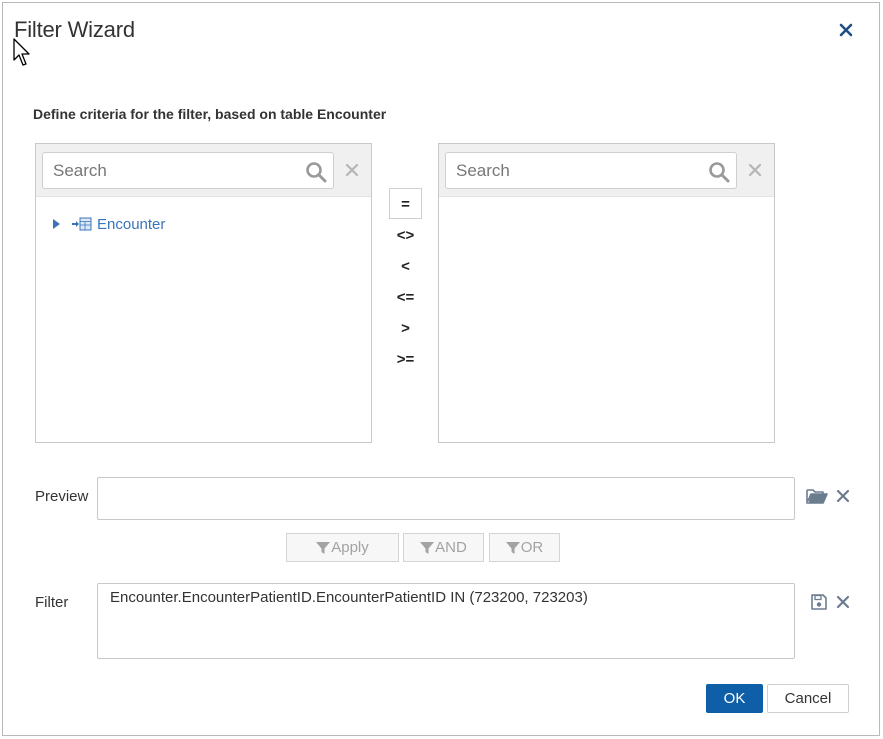  Describe the element at coordinates (446, 498) in the screenshot. I see `preview-field` at that location.